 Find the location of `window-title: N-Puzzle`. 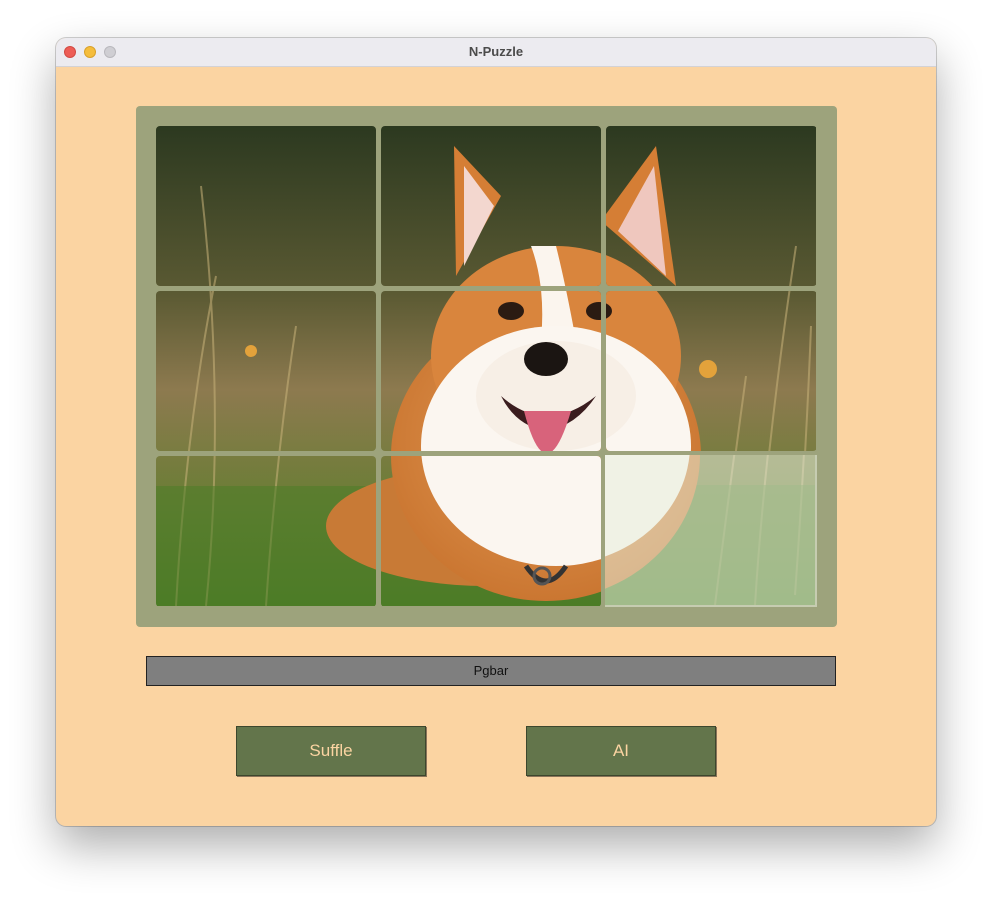

window-title: N-Puzzle is located at coordinates (496, 51).